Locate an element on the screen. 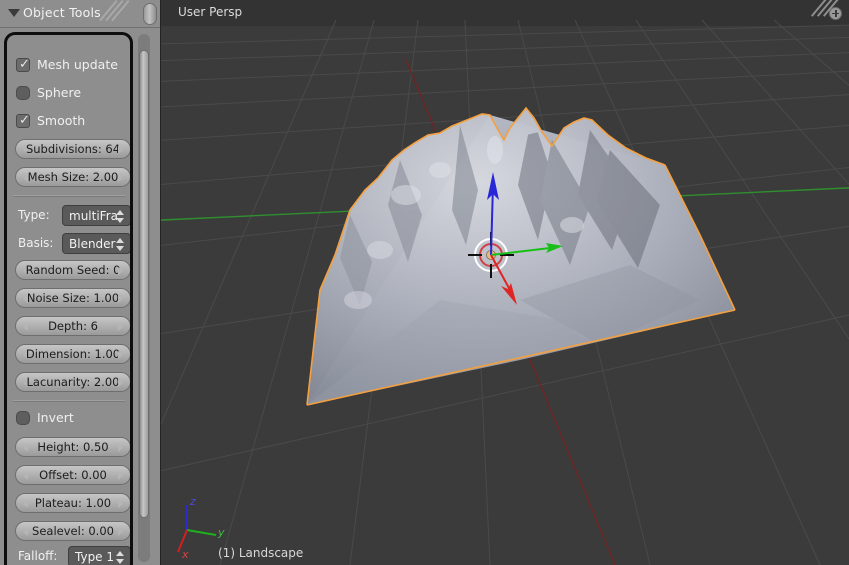 The image size is (849, 565). slider-label: Plateau: 1.00 is located at coordinates (73, 503).